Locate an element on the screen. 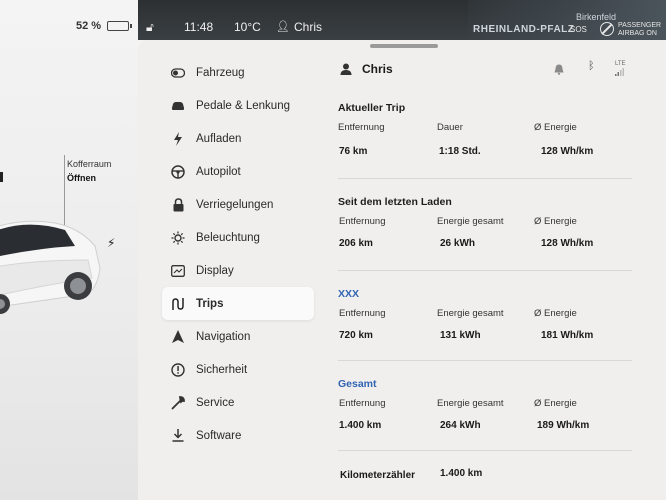 The width and height of the screenshot is (666, 500). profile-header: Chris ᛒ LTE is located at coordinates (488, 72).